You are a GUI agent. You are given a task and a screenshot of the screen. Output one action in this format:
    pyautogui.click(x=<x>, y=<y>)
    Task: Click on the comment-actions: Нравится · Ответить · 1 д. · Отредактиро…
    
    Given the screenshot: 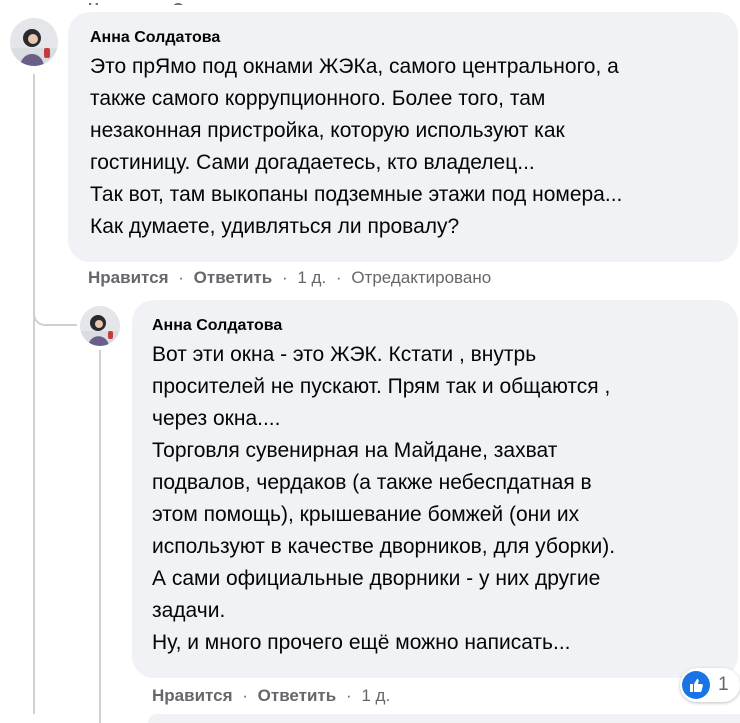 What is the action you would take?
    pyautogui.click(x=289, y=278)
    